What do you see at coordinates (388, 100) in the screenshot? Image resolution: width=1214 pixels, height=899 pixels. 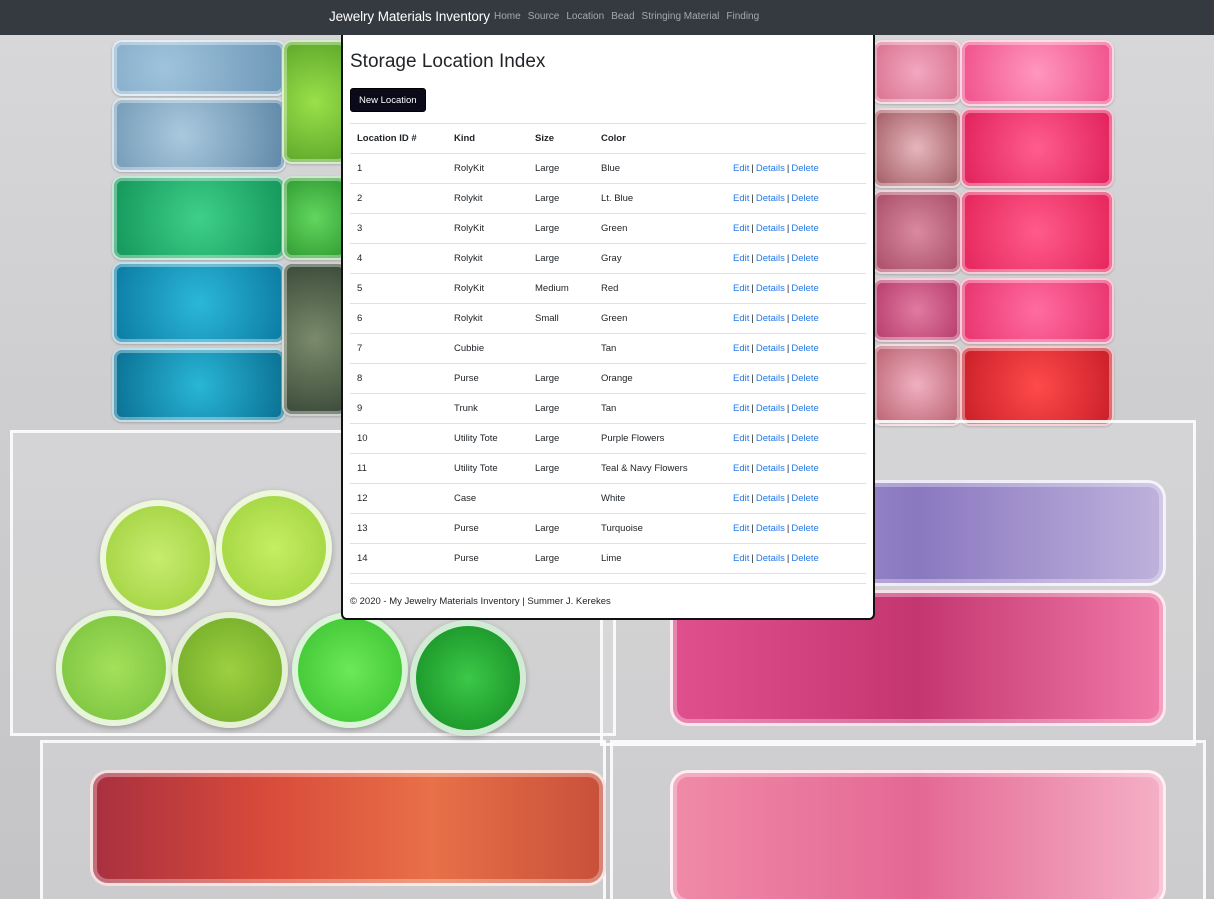 I see `new-location-button: New Location` at bounding box center [388, 100].